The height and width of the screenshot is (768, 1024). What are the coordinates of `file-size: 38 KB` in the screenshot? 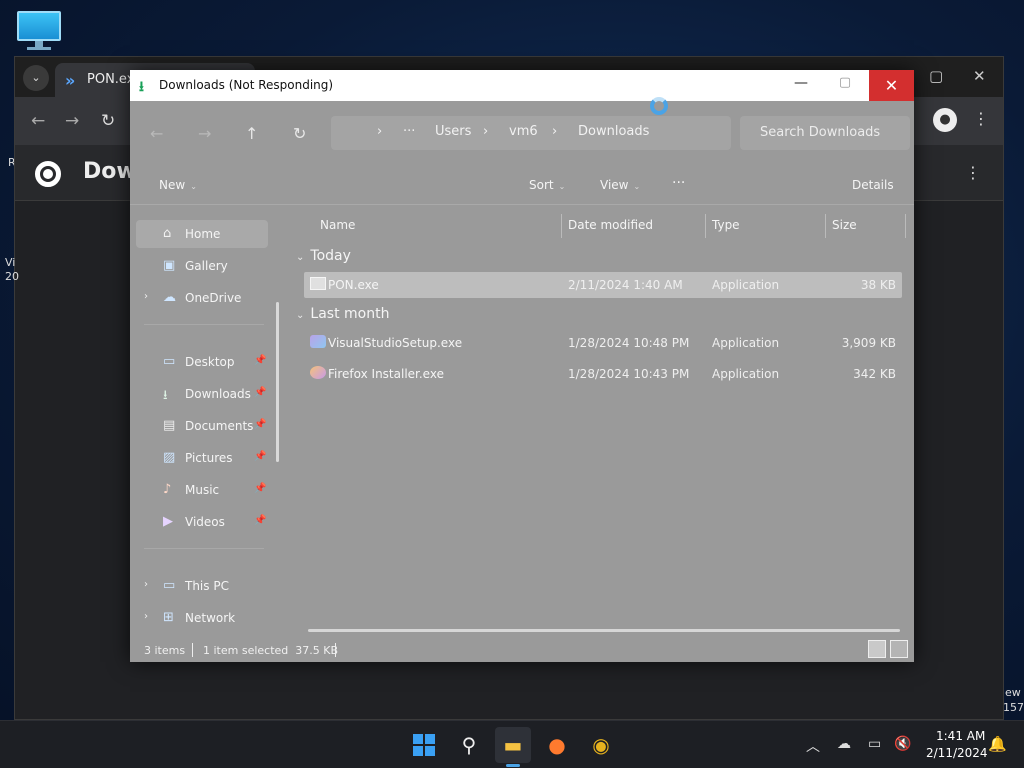 It's located at (878, 285).